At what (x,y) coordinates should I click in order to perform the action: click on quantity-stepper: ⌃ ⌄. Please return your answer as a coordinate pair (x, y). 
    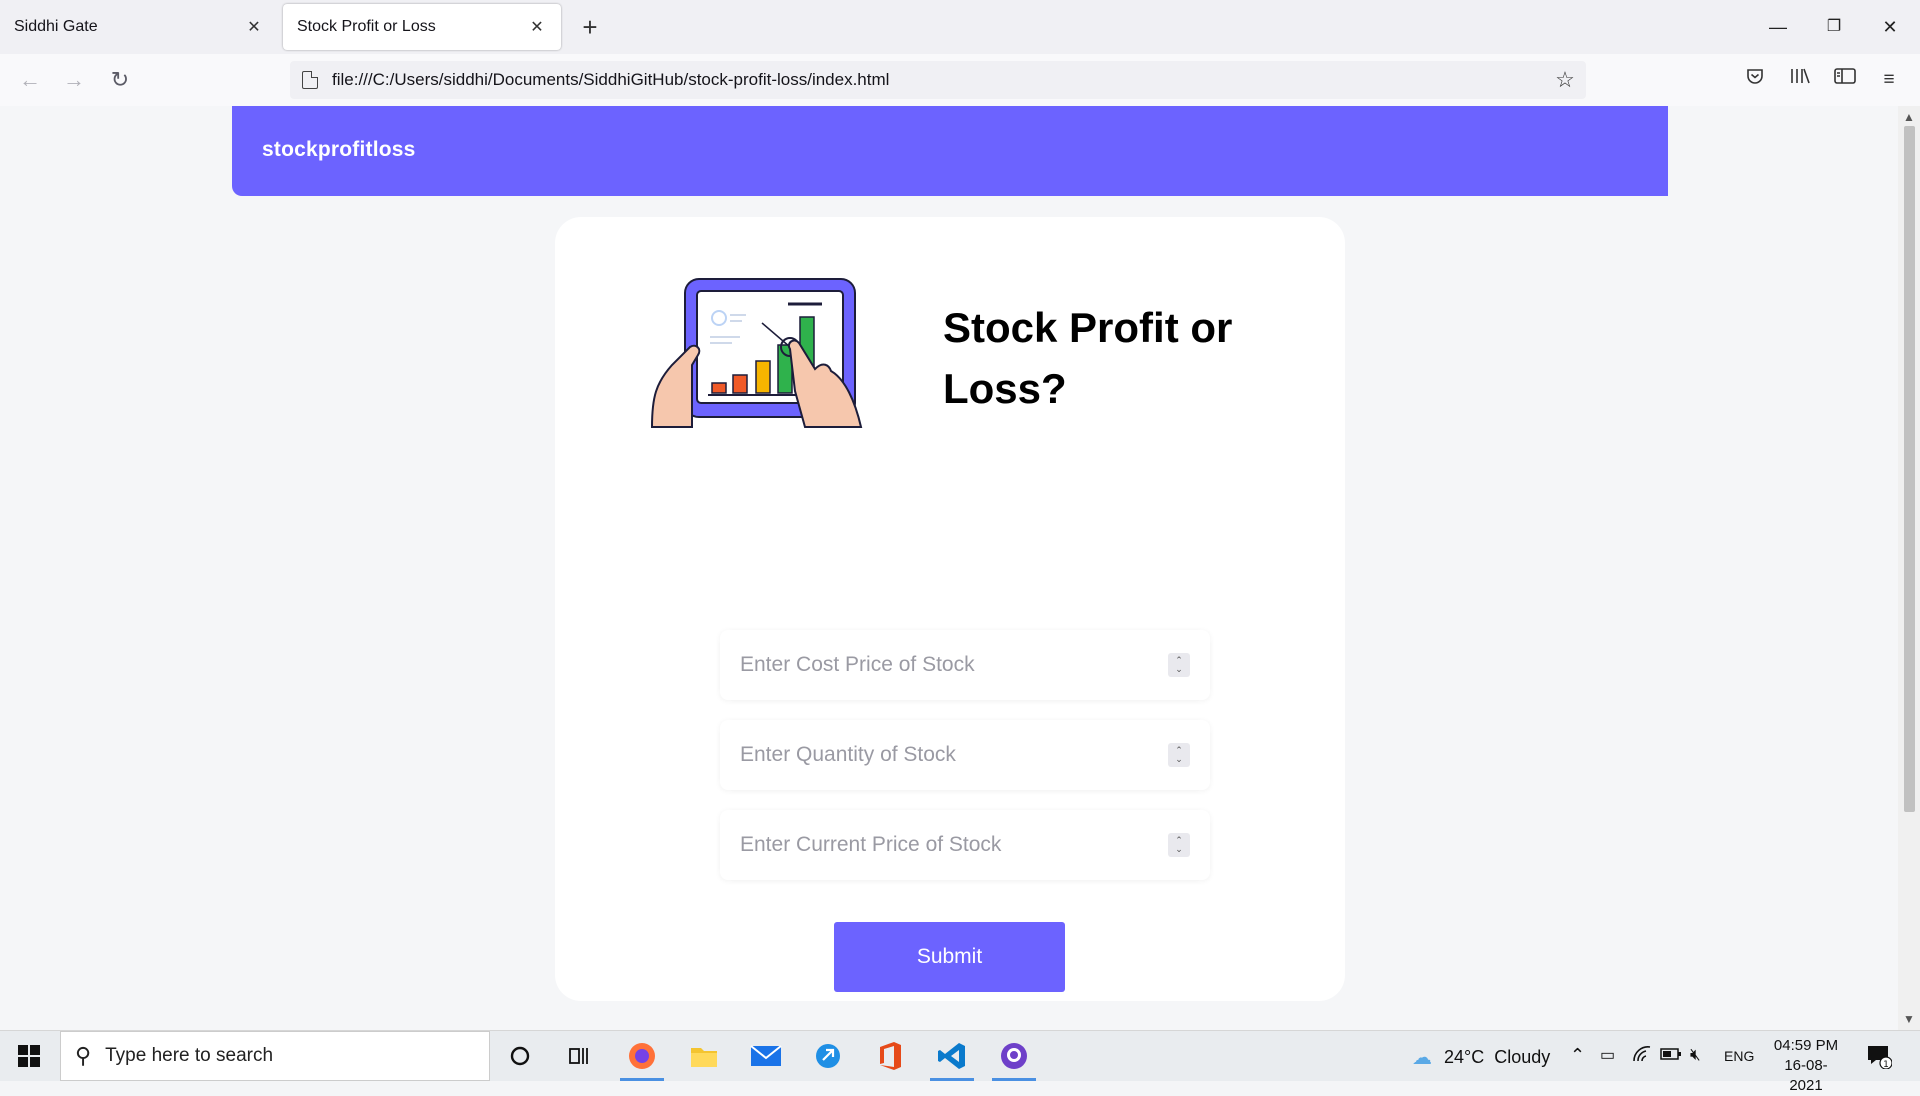
    Looking at the image, I should click on (1179, 755).